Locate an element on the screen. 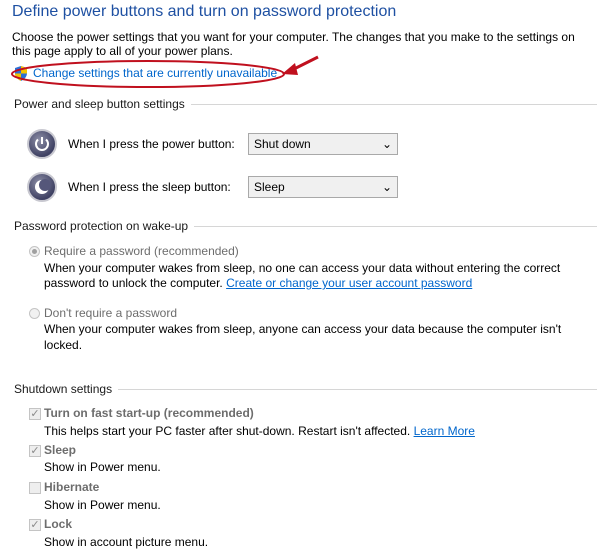 Image resolution: width=597 pixels, height=553 pixels. require-password-desc-2: password to unlock the computer. is located at coordinates (135, 283).